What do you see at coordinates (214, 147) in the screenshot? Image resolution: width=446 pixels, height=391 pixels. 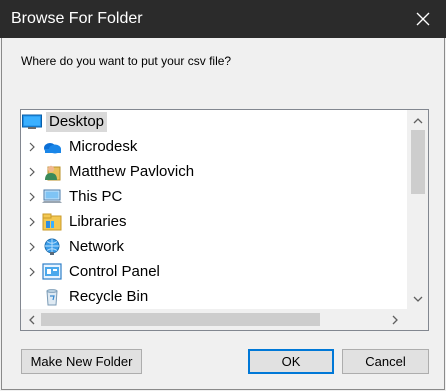 I see `tree-item-microdesk: Microdesk` at bounding box center [214, 147].